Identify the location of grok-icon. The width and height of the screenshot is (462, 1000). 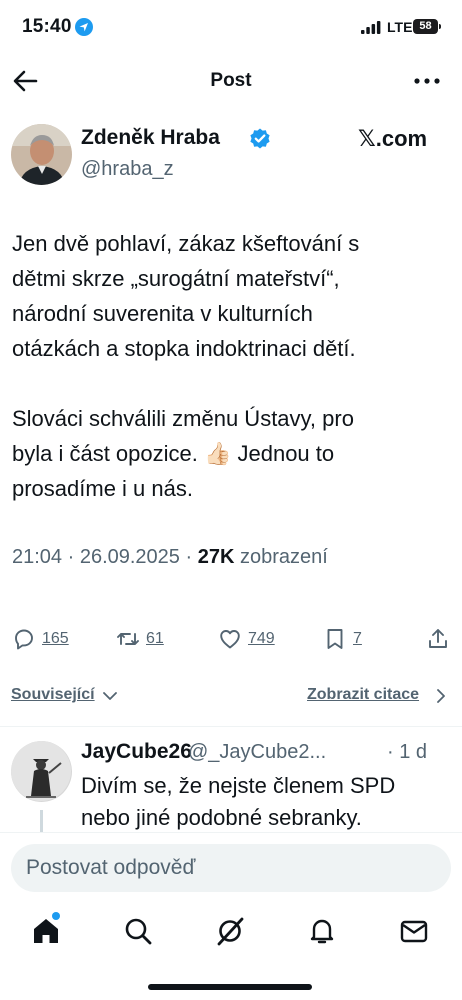
(230, 931).